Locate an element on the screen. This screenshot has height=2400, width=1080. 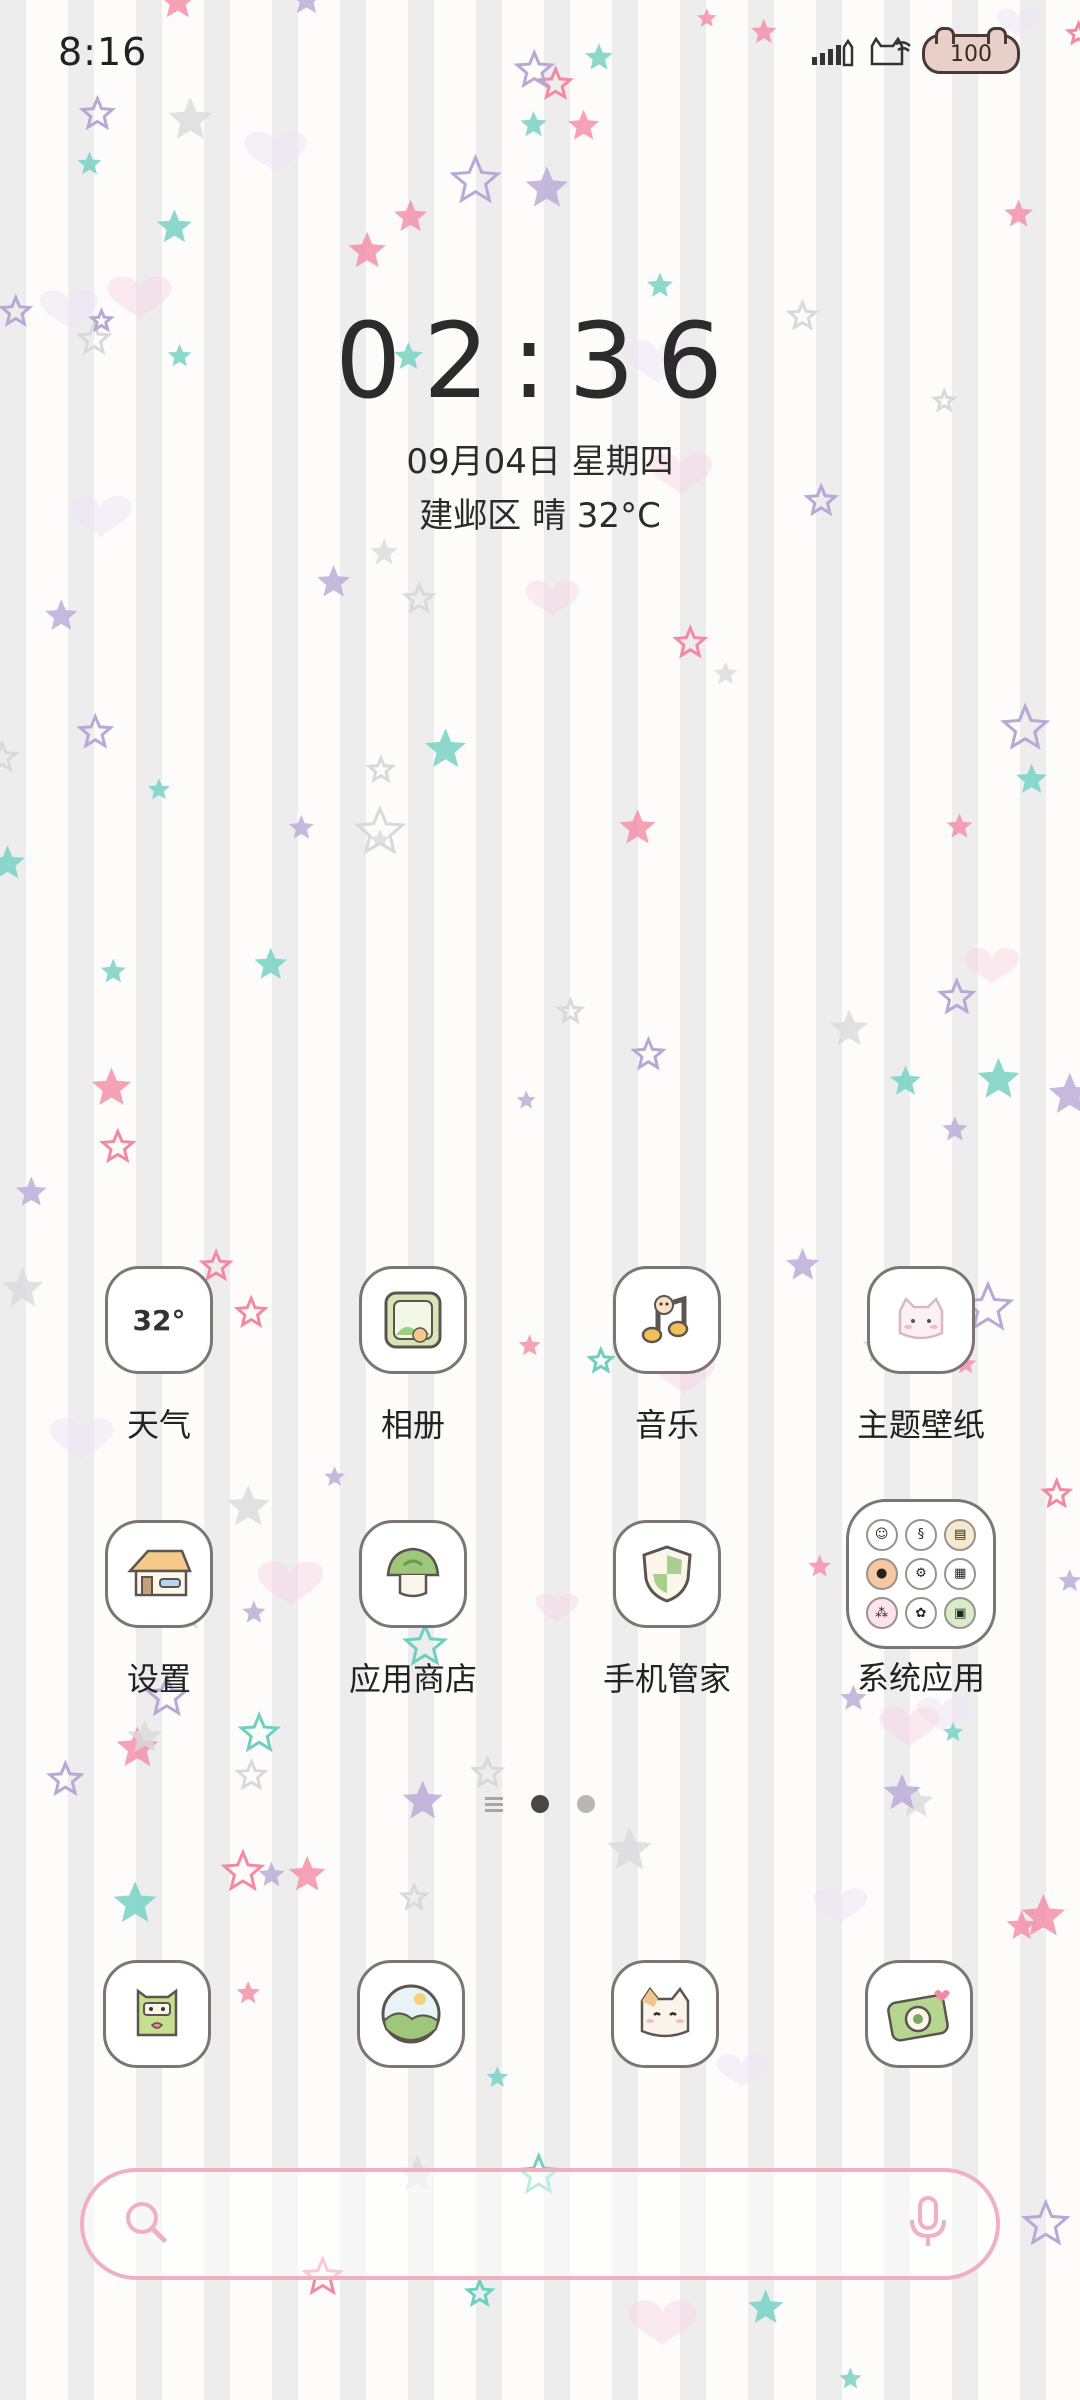
page-dot-active is located at coordinates (540, 1804).